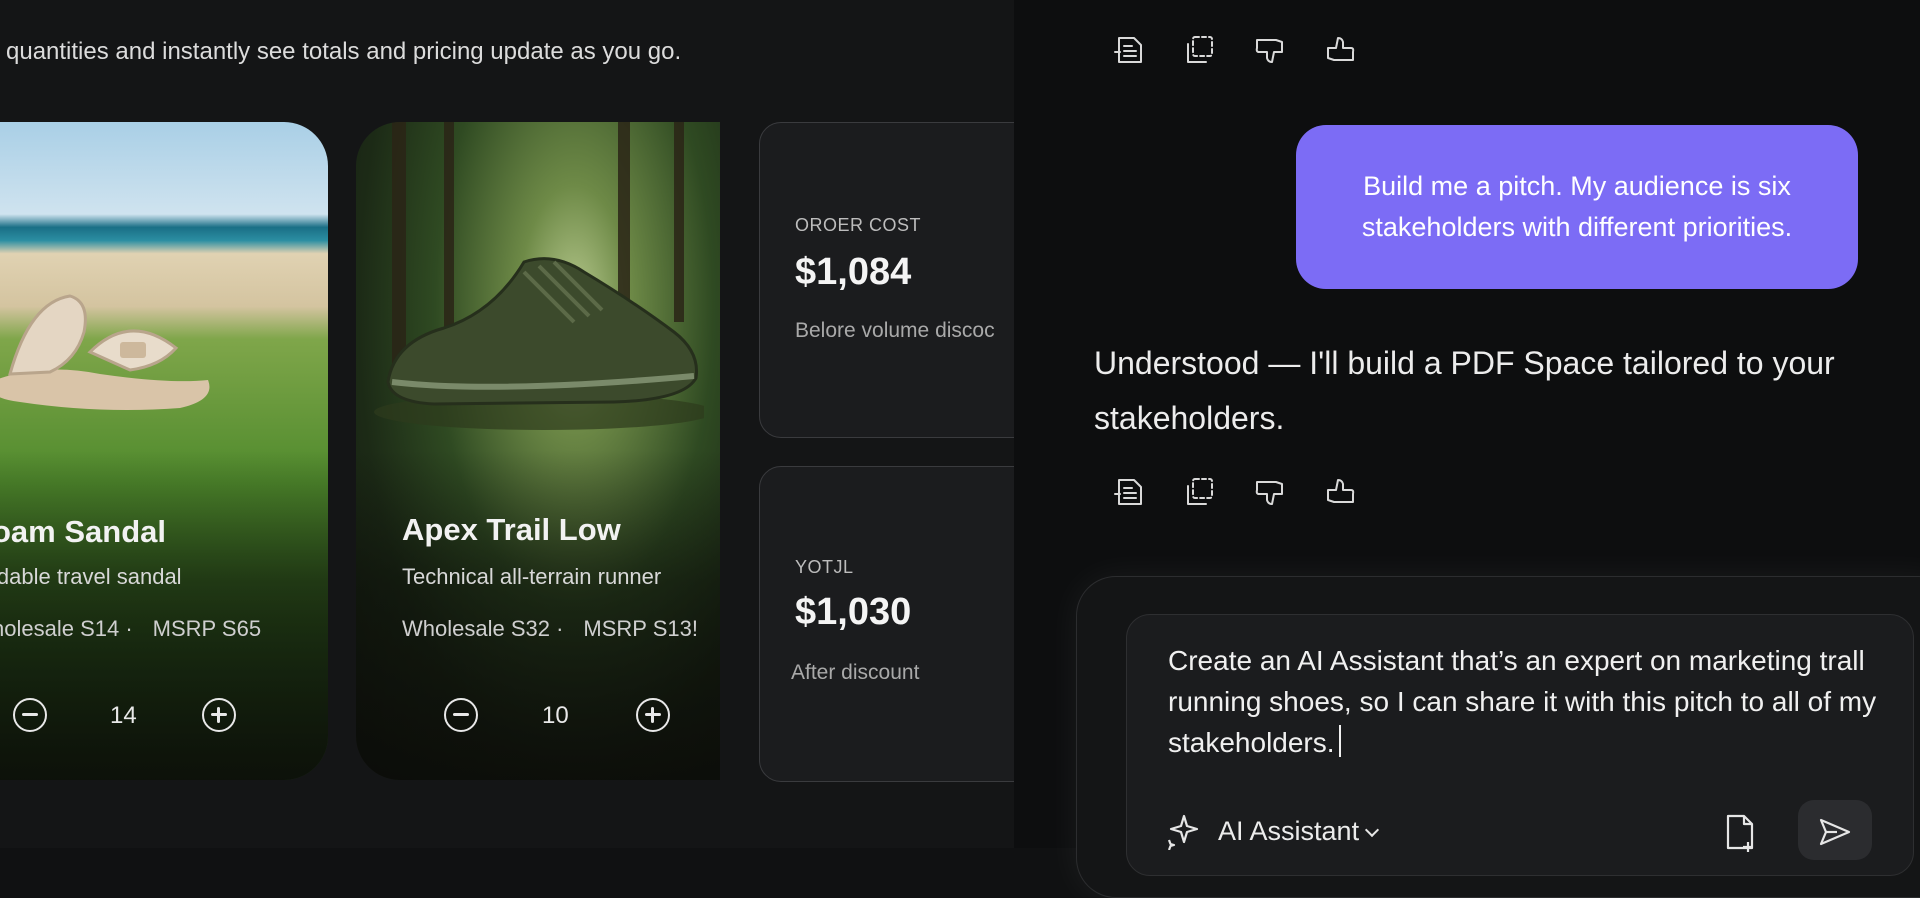 This screenshot has height=898, width=1920. I want to click on wholesale-price: holesale S14 ·, so click(66, 628).